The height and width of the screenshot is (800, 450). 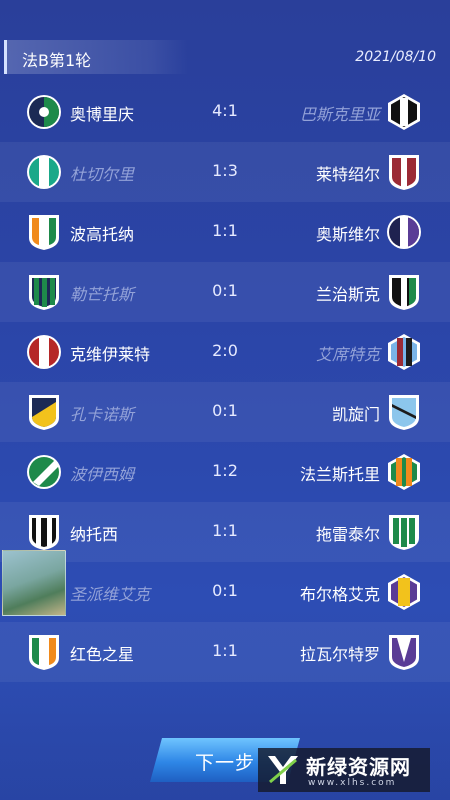 I want to click on match-score: 1:3, so click(x=225, y=170).